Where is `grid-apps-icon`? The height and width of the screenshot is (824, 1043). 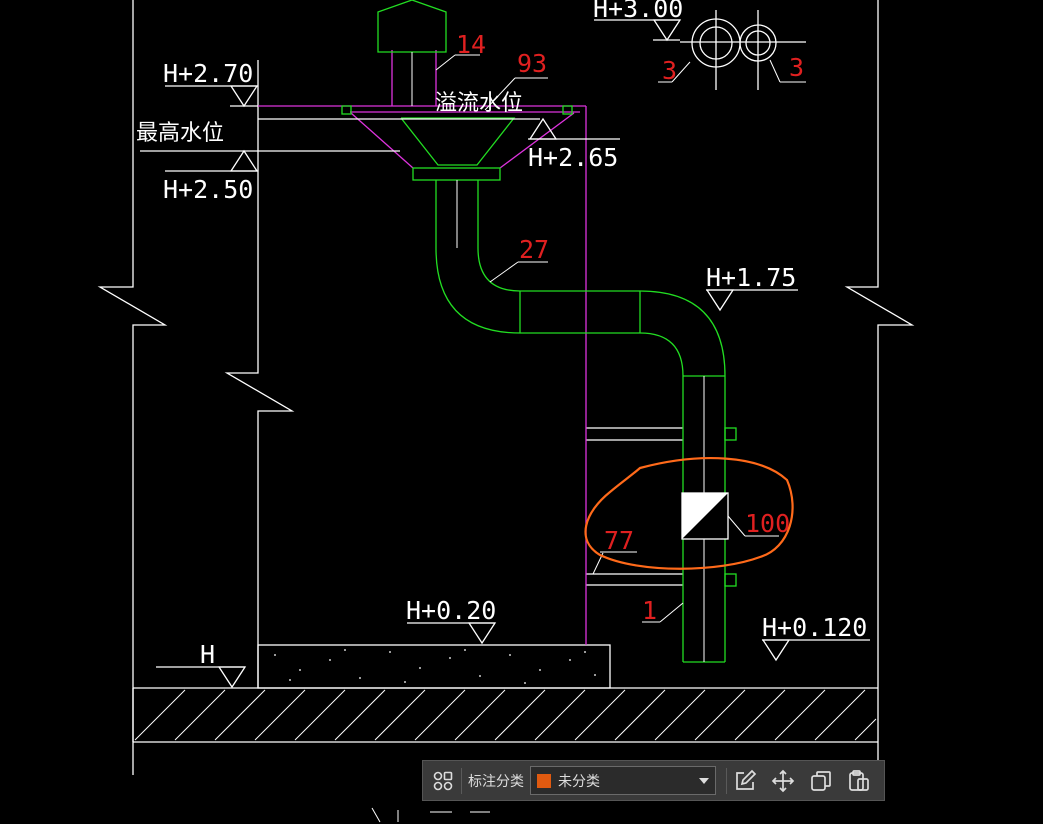
grid-apps-icon is located at coordinates (443, 781).